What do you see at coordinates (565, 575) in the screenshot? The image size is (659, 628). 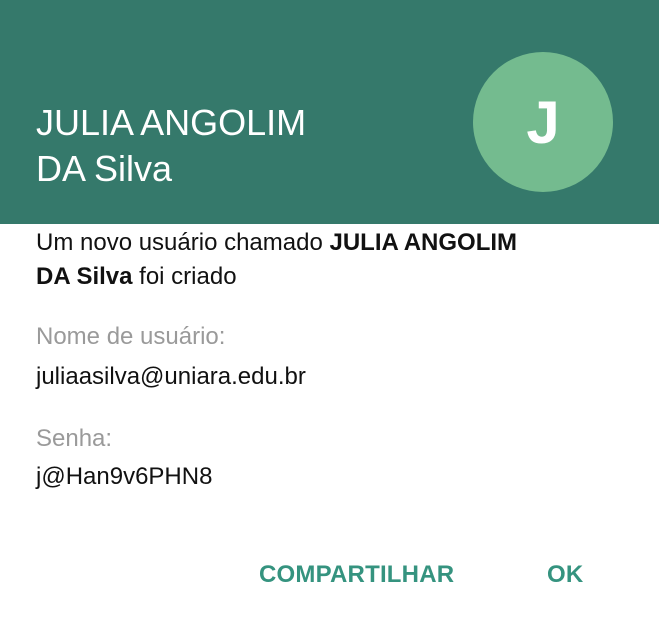 I see `ok-button: OK` at bounding box center [565, 575].